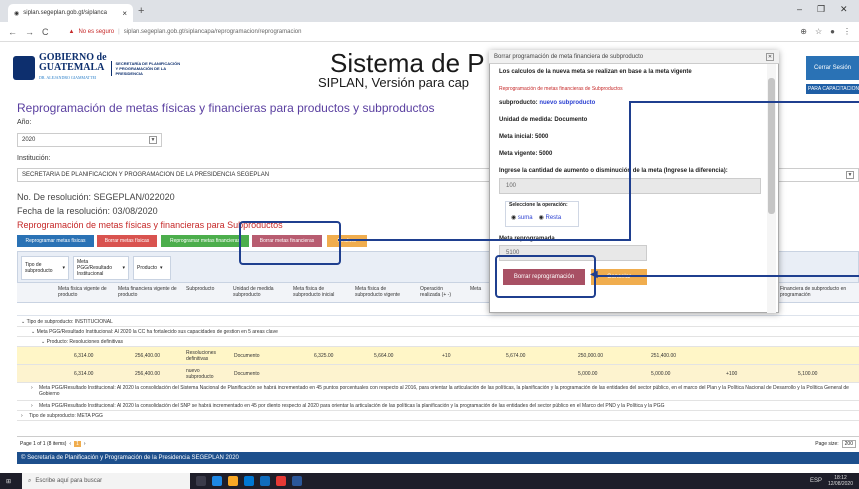  I want to click on cell-financiera-programada: 5,100.00, so click(808, 373).